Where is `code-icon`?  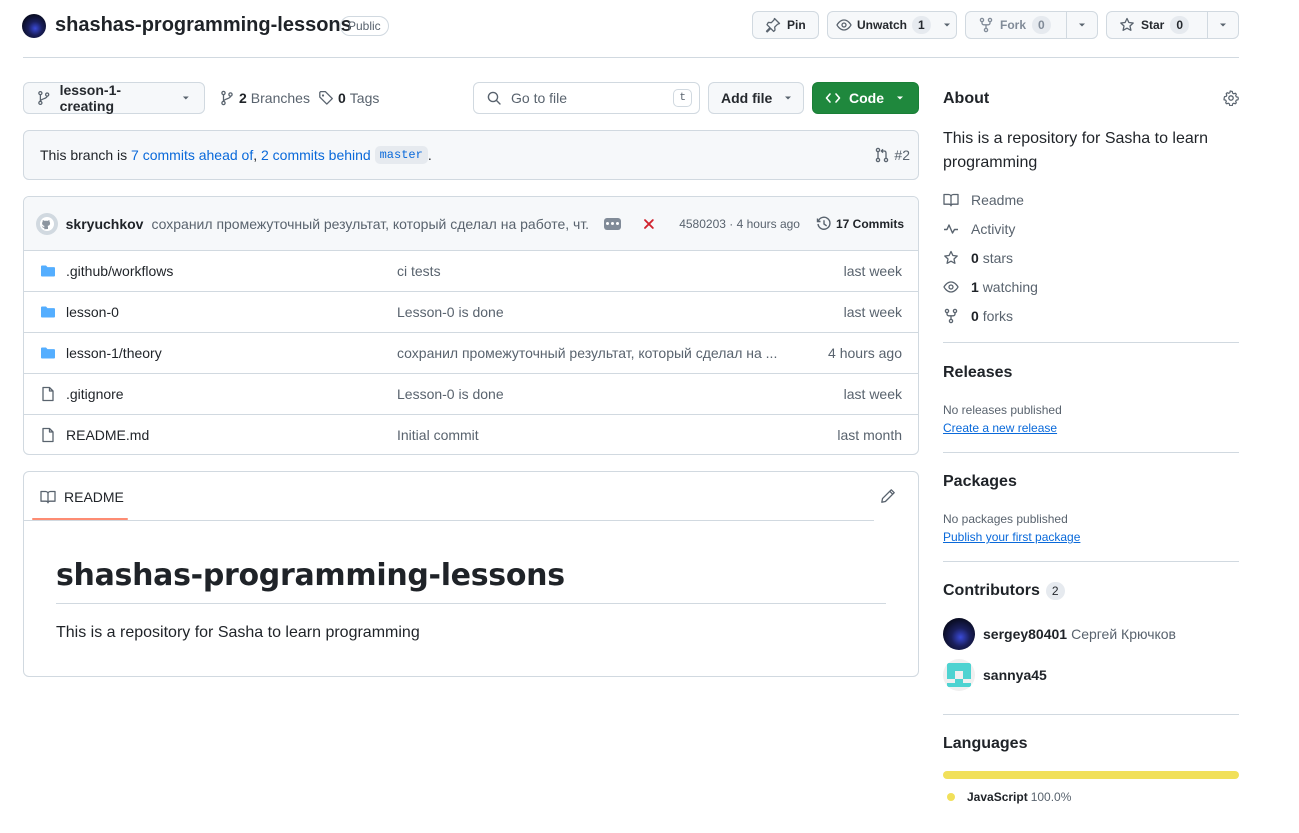
code-icon is located at coordinates (833, 98).